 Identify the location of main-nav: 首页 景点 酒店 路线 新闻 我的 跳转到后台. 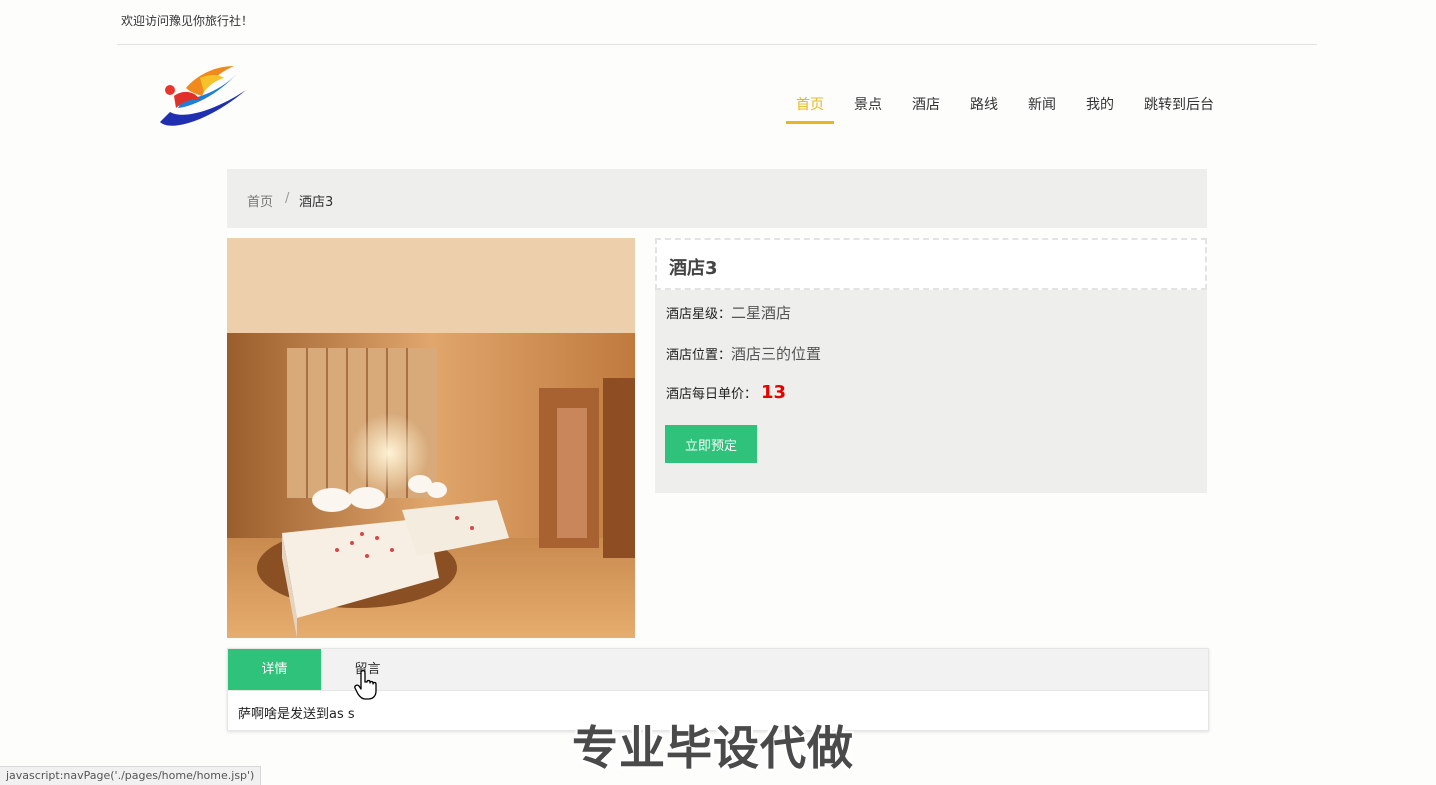
(1005, 109).